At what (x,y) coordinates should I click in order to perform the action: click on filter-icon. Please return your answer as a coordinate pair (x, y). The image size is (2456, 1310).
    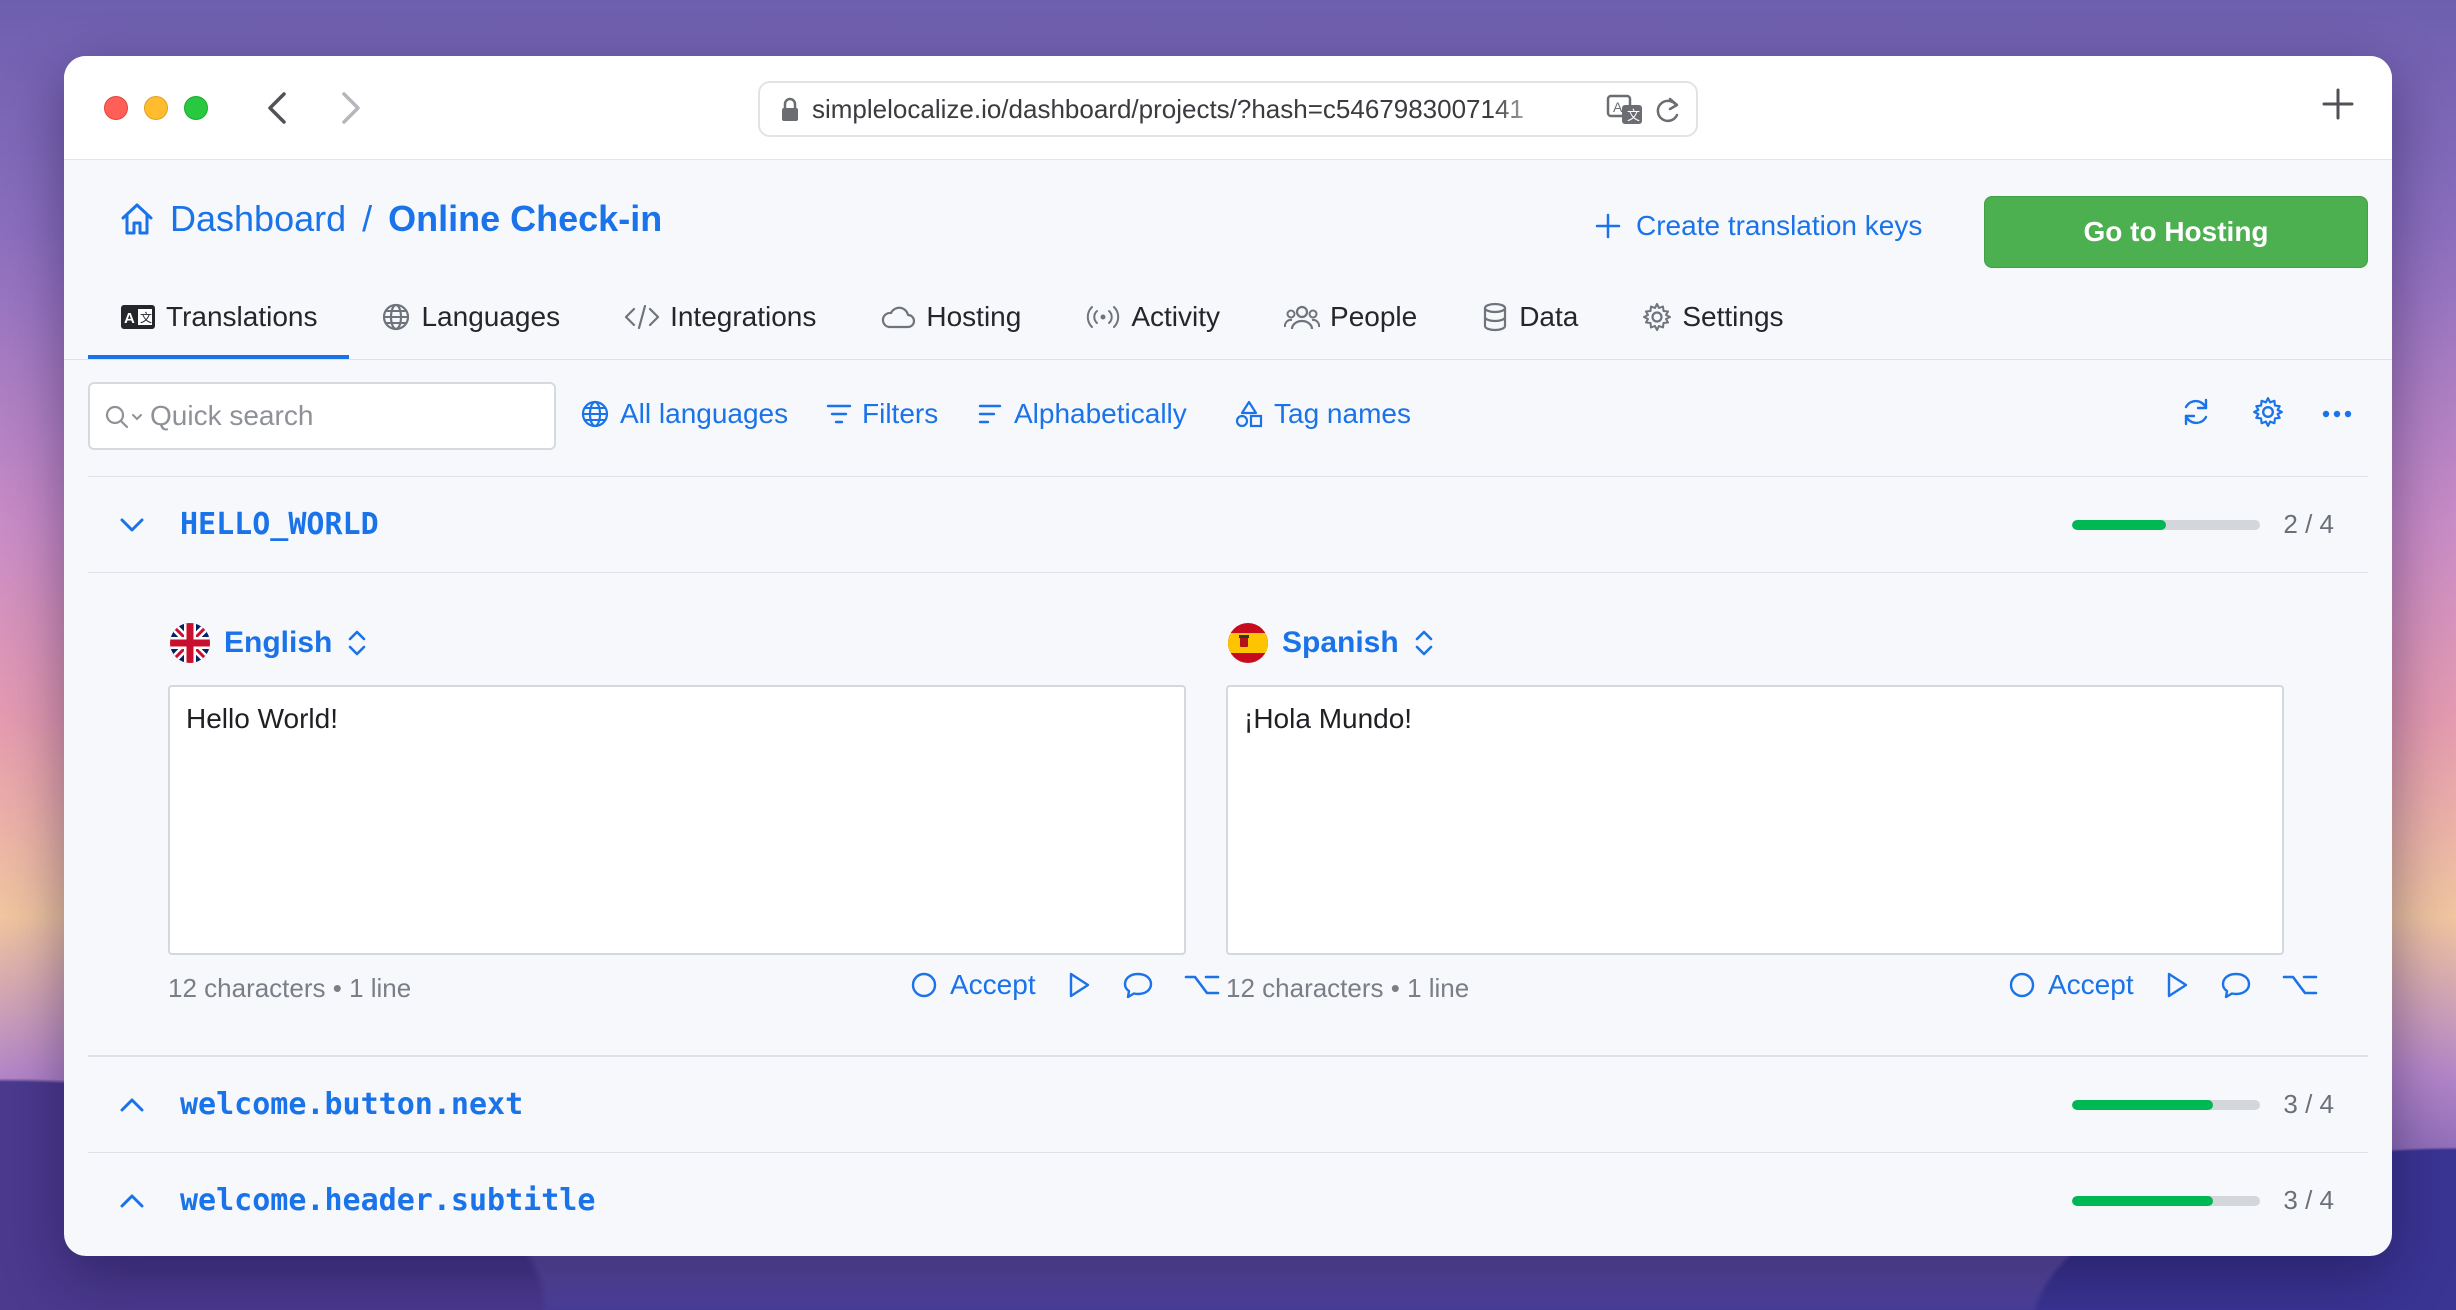
    Looking at the image, I should click on (839, 414).